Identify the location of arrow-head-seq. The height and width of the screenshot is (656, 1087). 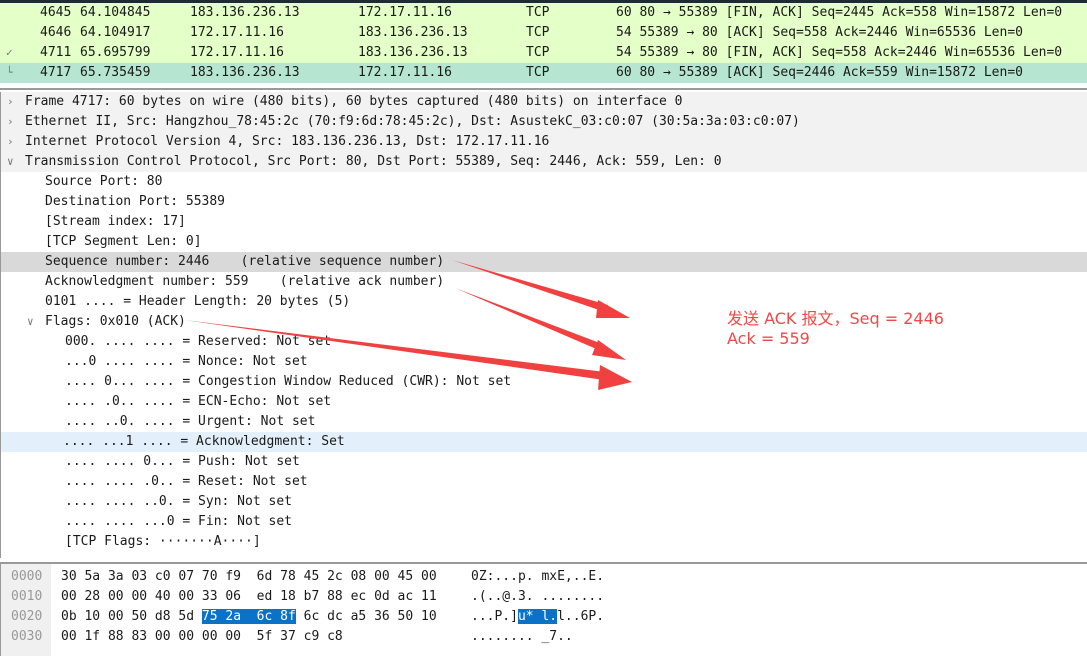
(613, 309).